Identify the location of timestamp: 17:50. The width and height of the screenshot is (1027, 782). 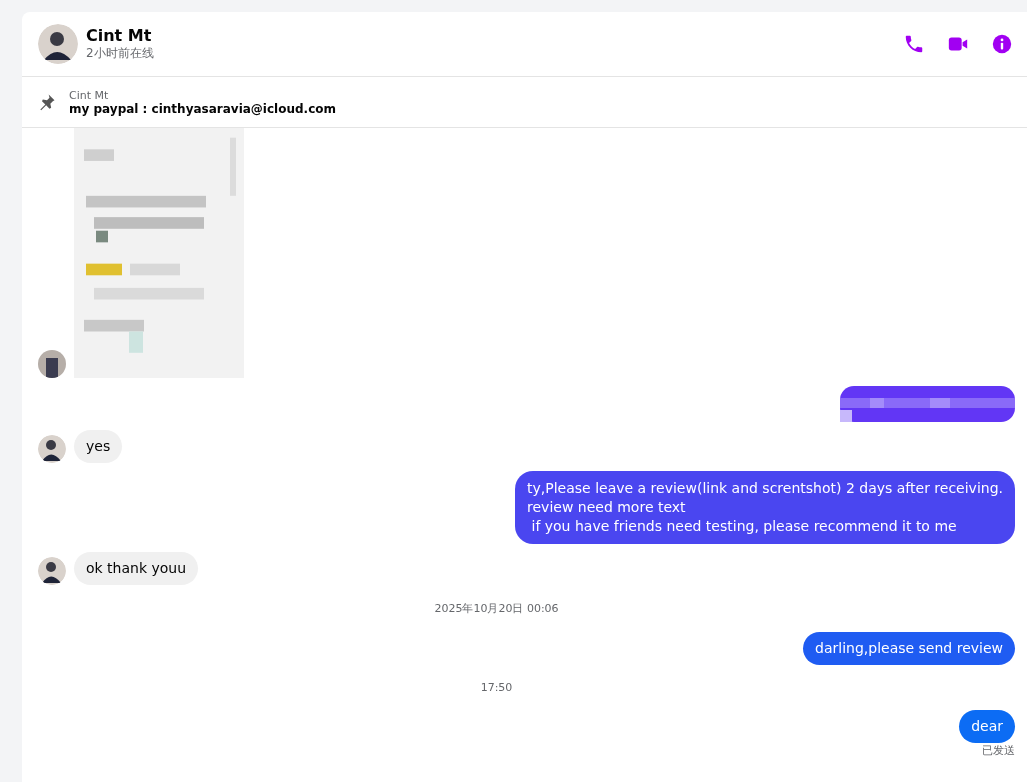
(496, 687).